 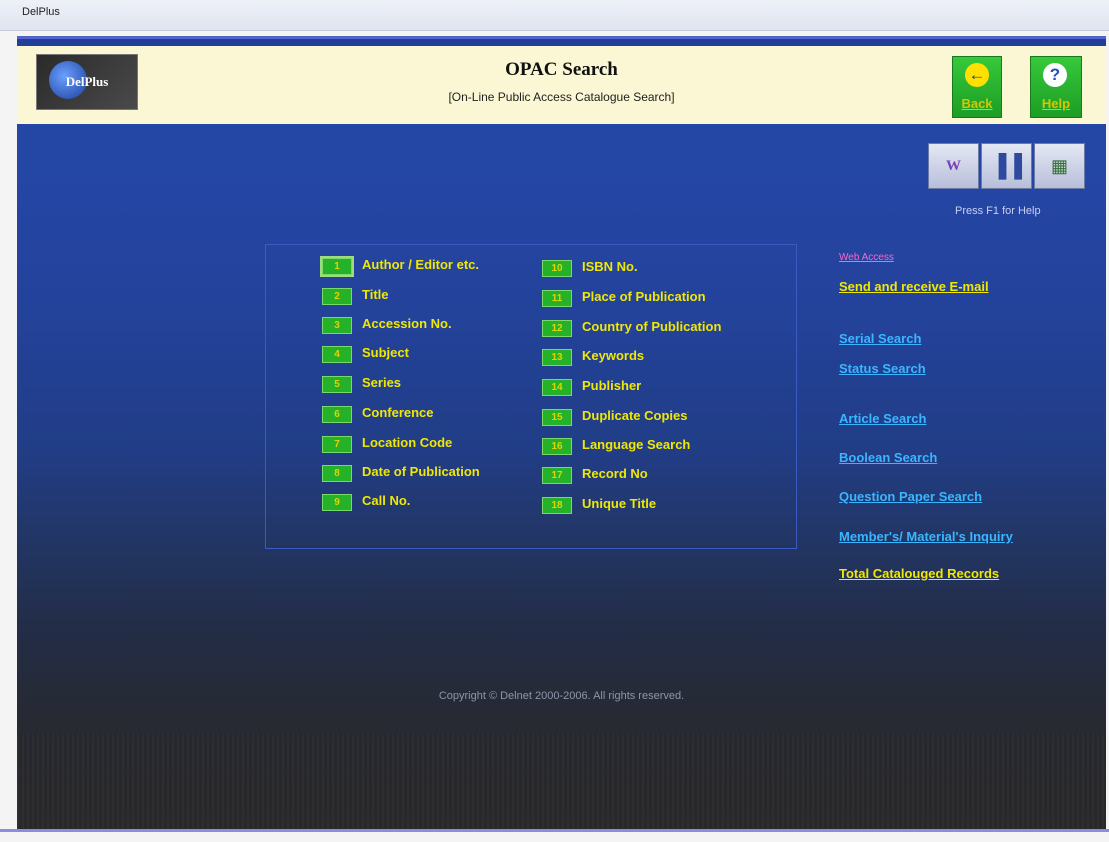 What do you see at coordinates (337, 444) in the screenshot?
I see `option-number-badge: 7` at bounding box center [337, 444].